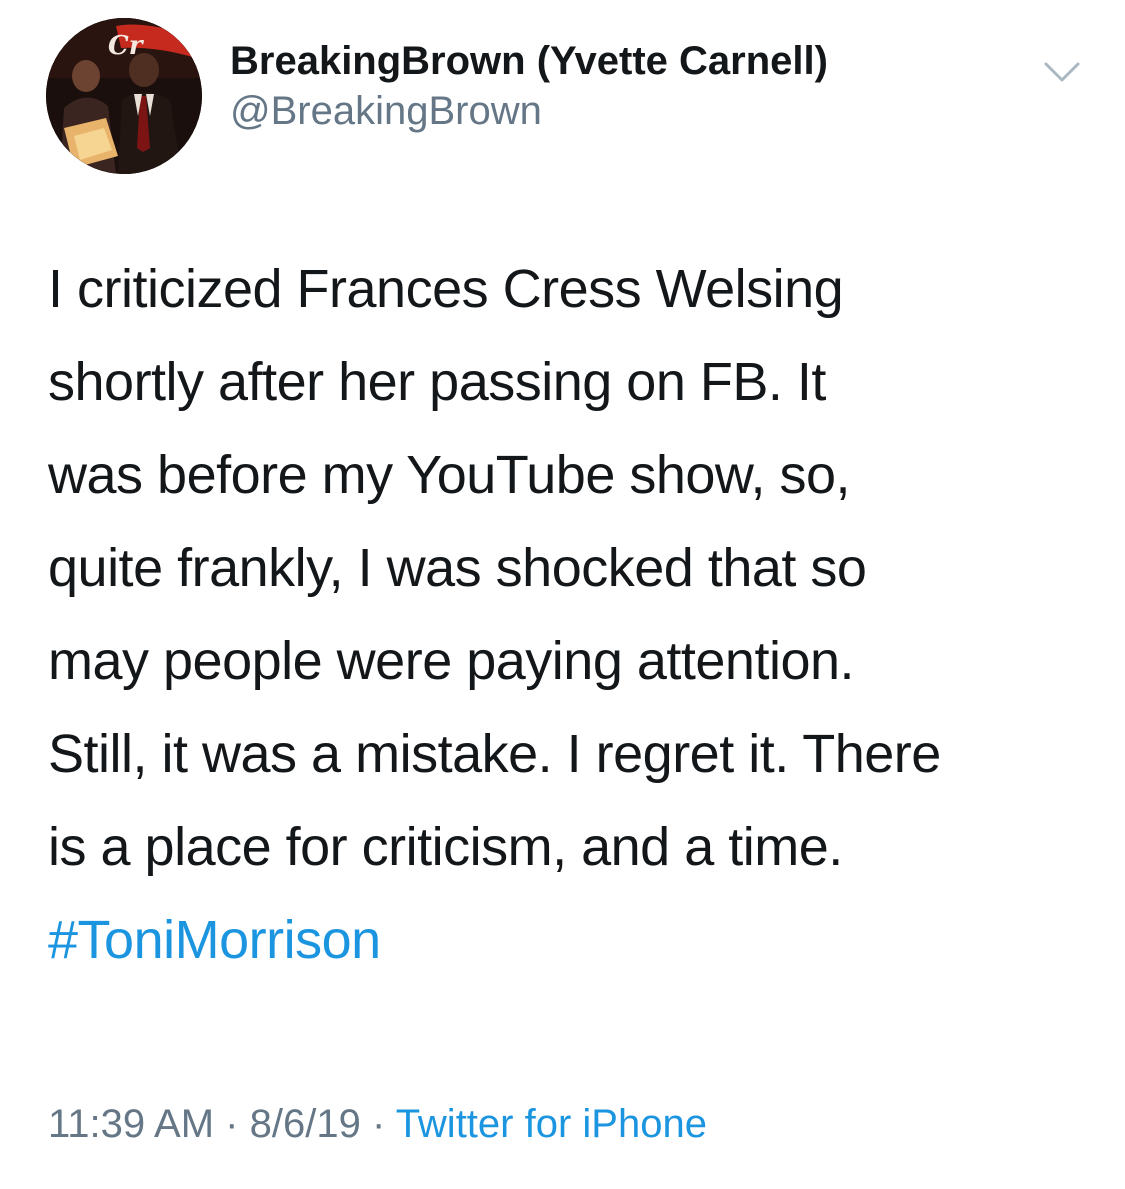 This screenshot has height=1189, width=1125. I want to click on tweet-time: 11:39 AM, so click(131, 1124).